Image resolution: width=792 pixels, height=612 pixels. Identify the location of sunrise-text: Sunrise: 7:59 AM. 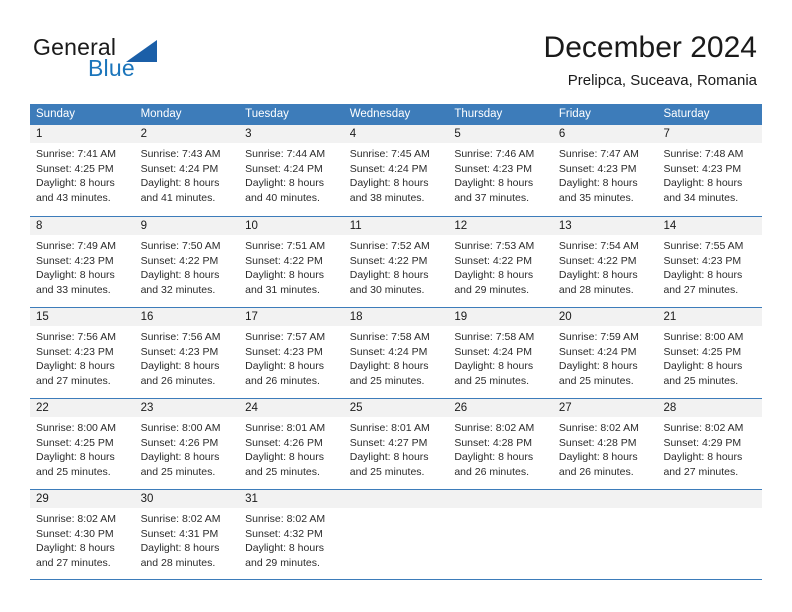
(598, 337).